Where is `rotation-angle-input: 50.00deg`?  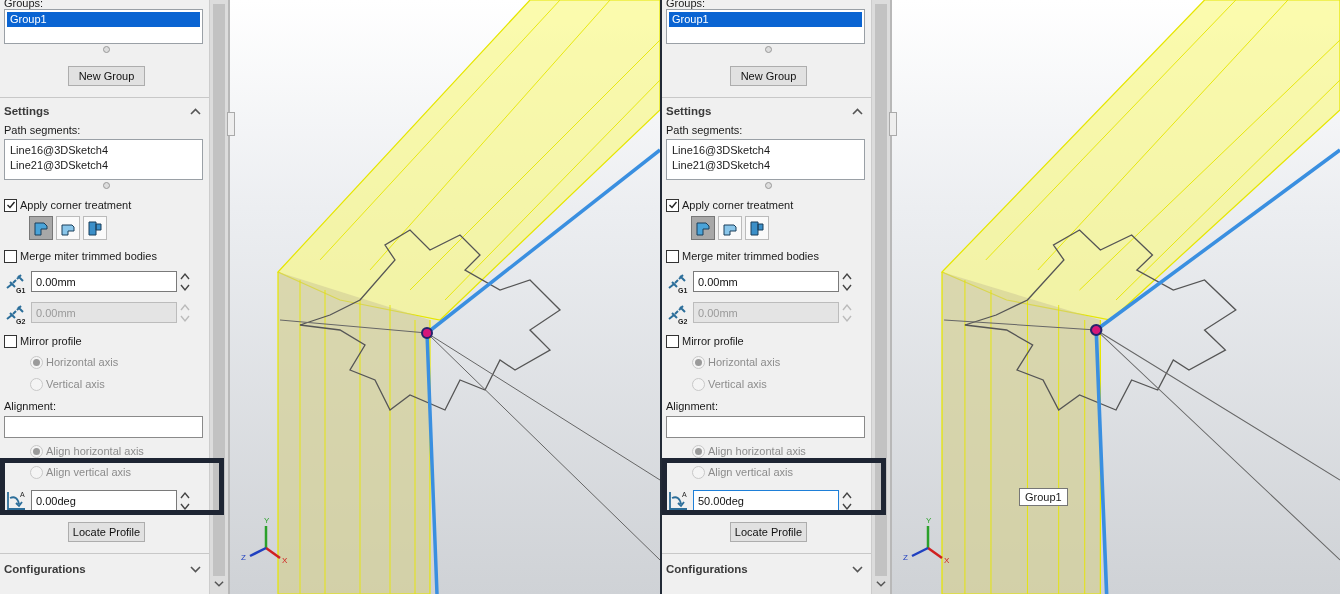
rotation-angle-input: 50.00deg is located at coordinates (766, 500).